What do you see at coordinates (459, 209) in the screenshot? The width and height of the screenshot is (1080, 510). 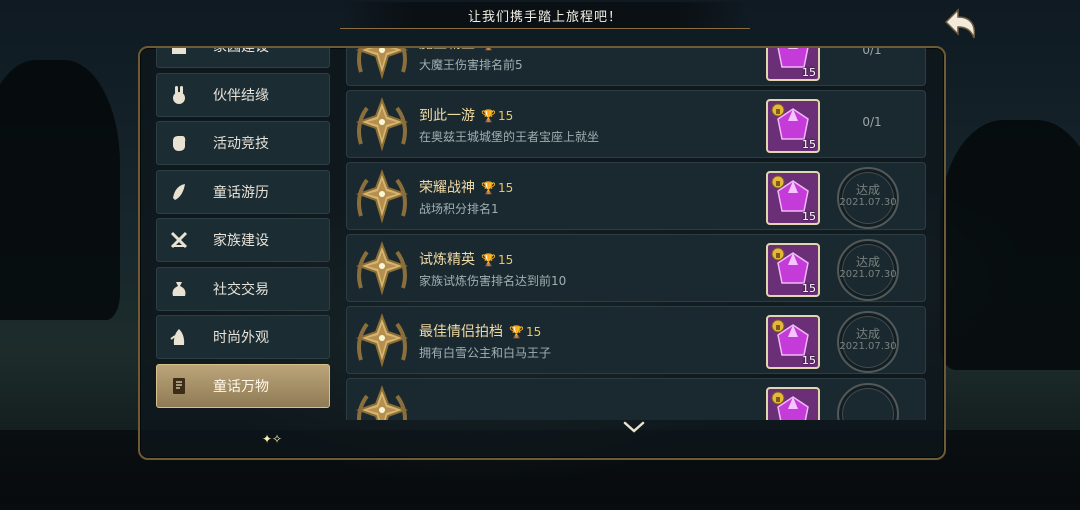 I see `achievement-description: 战场积分排名1` at bounding box center [459, 209].